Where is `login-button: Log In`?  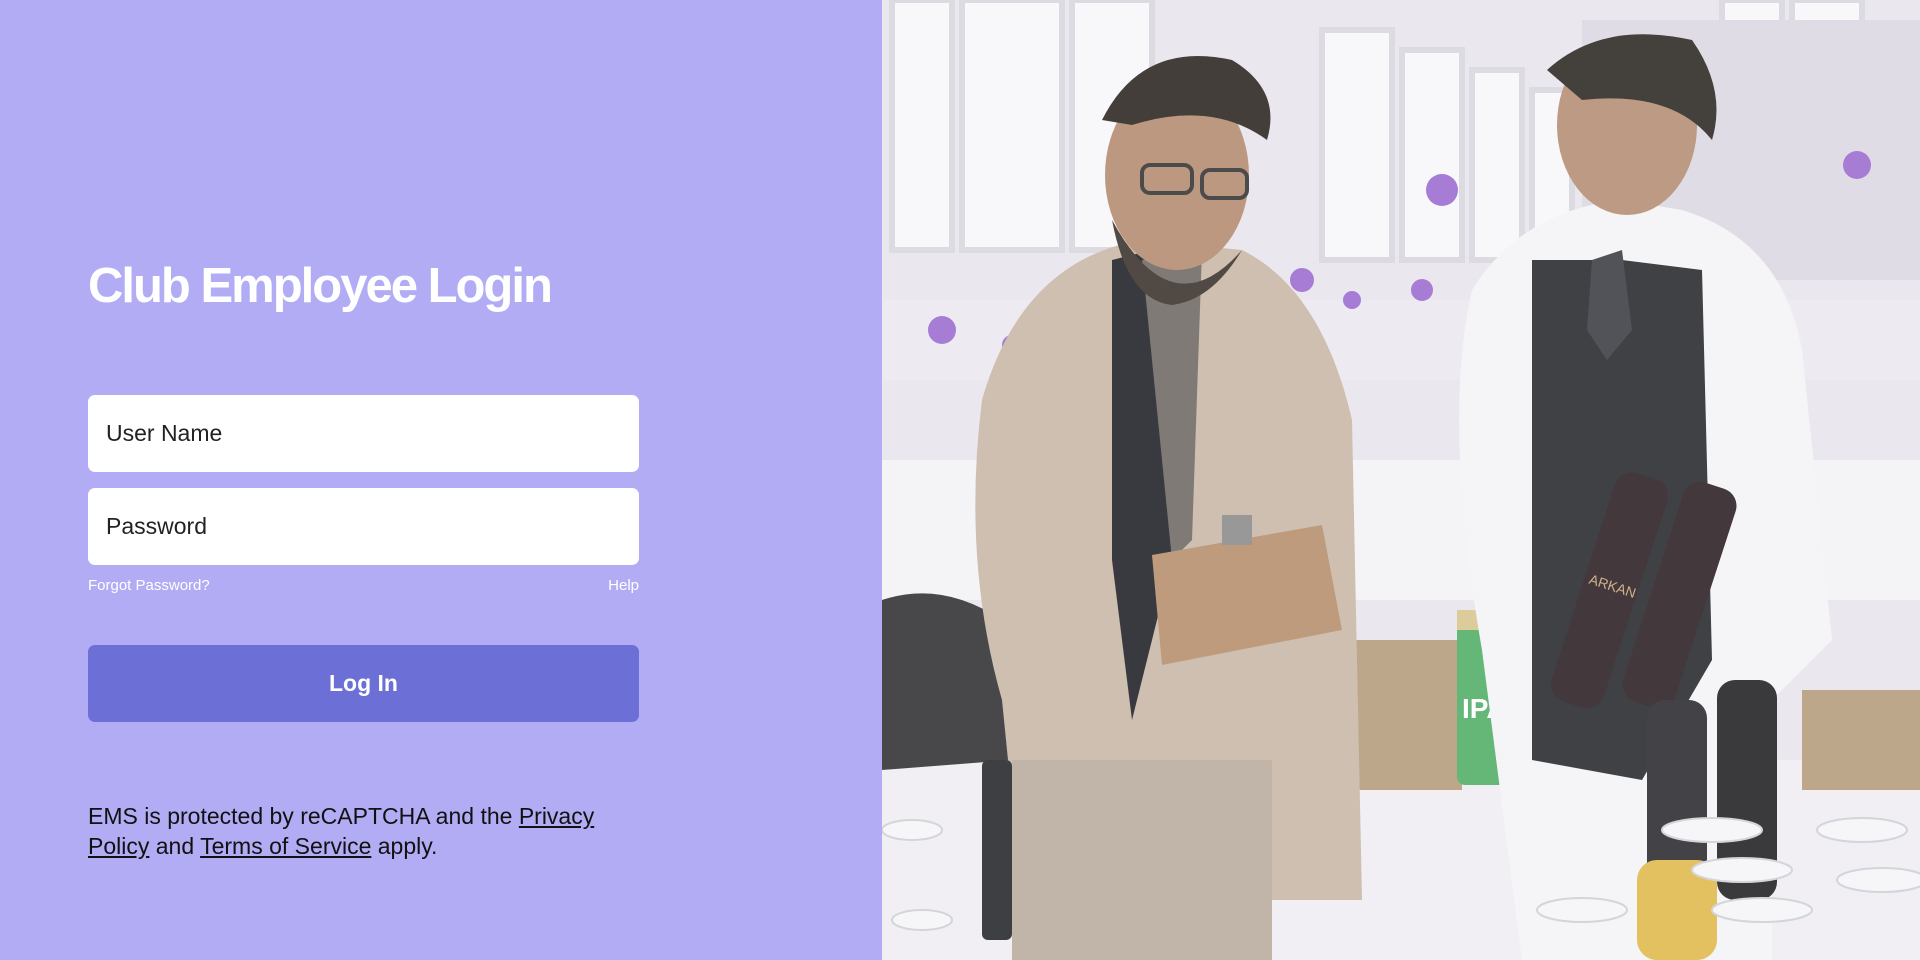
login-button: Log In is located at coordinates (363, 683).